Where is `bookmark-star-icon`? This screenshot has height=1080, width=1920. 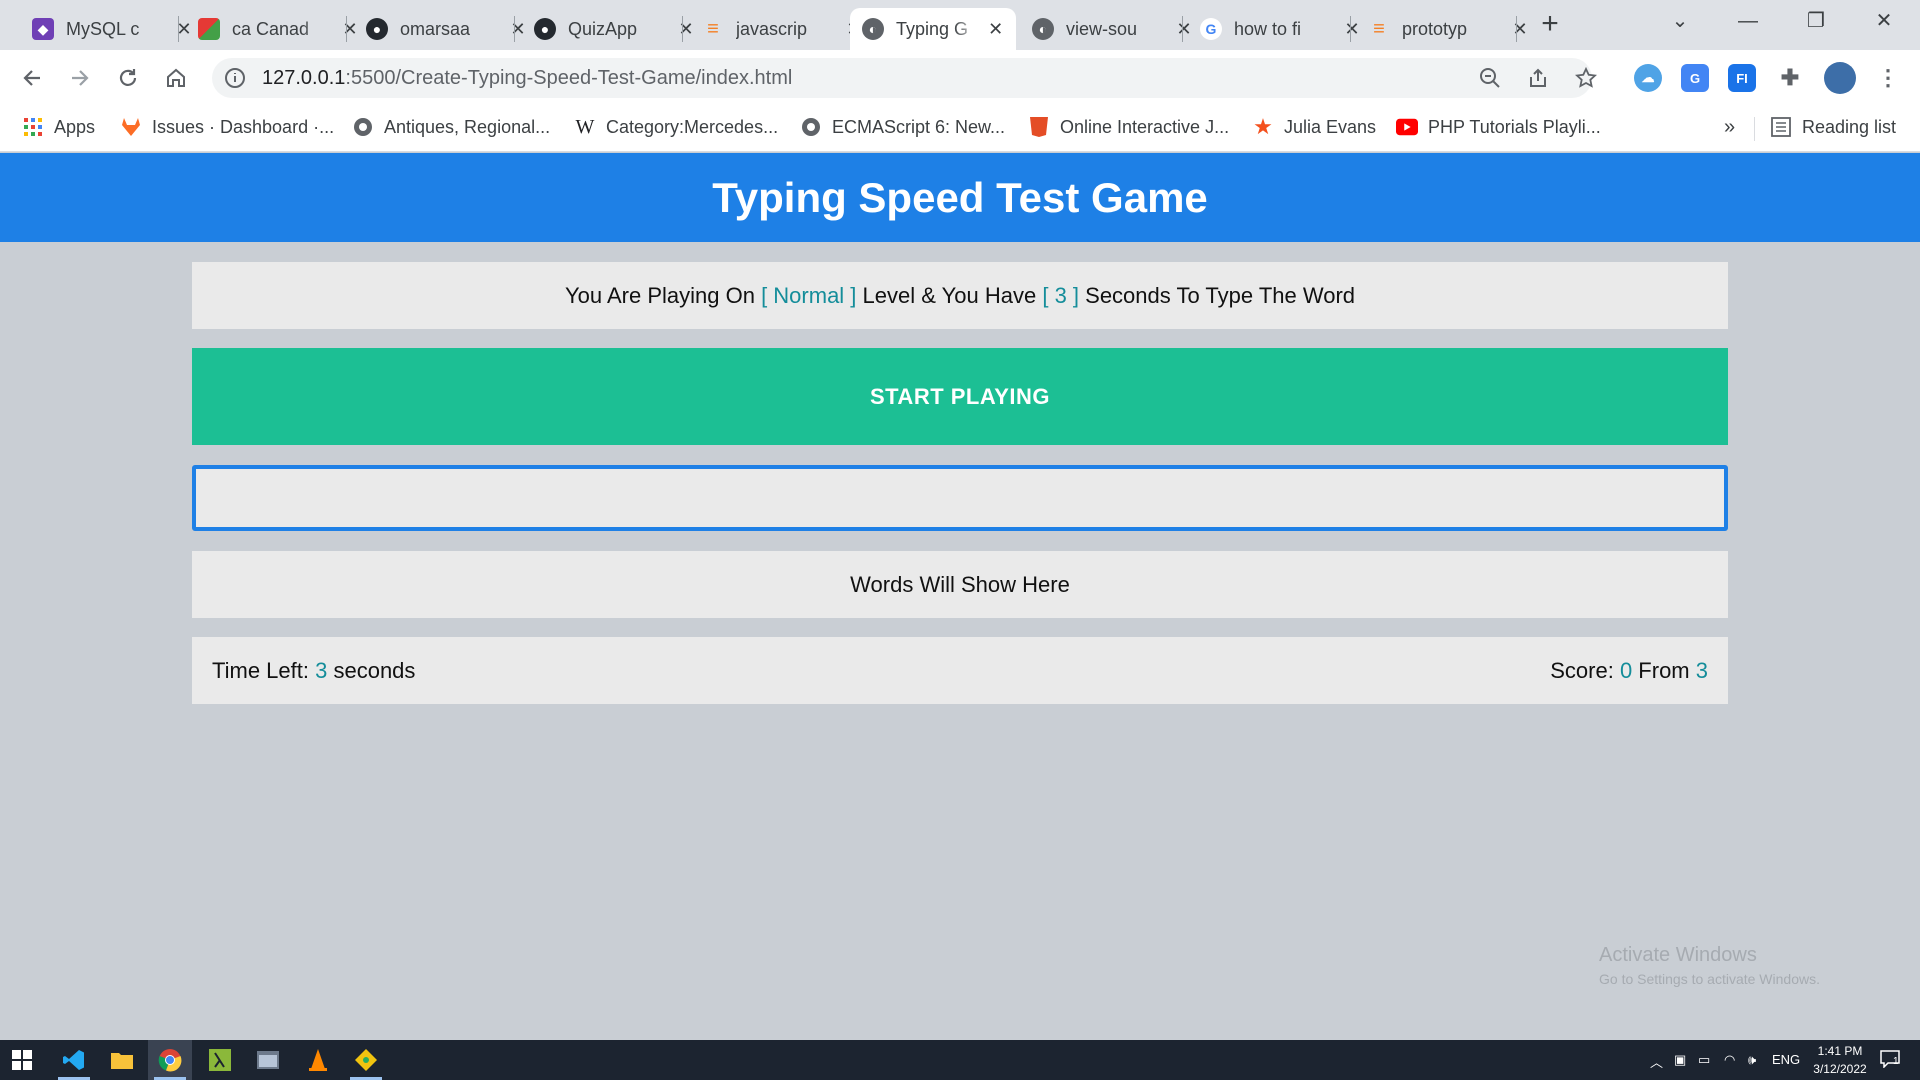 bookmark-star-icon is located at coordinates (1586, 78).